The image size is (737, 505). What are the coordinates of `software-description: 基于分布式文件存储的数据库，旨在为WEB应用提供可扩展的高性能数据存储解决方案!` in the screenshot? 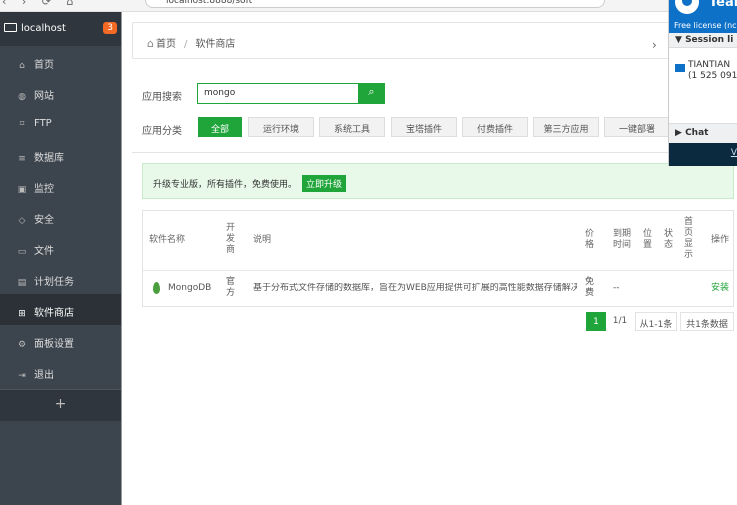 It's located at (415, 288).